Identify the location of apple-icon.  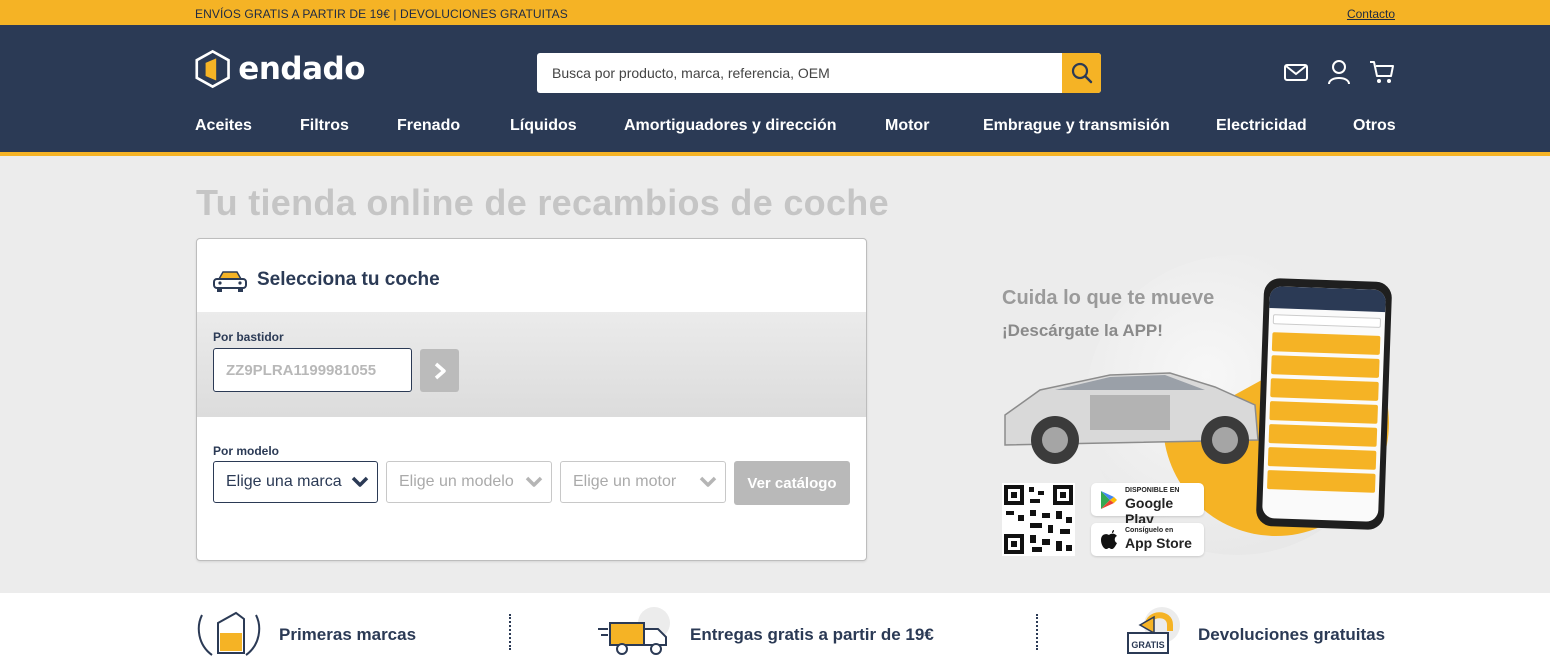
(1109, 539).